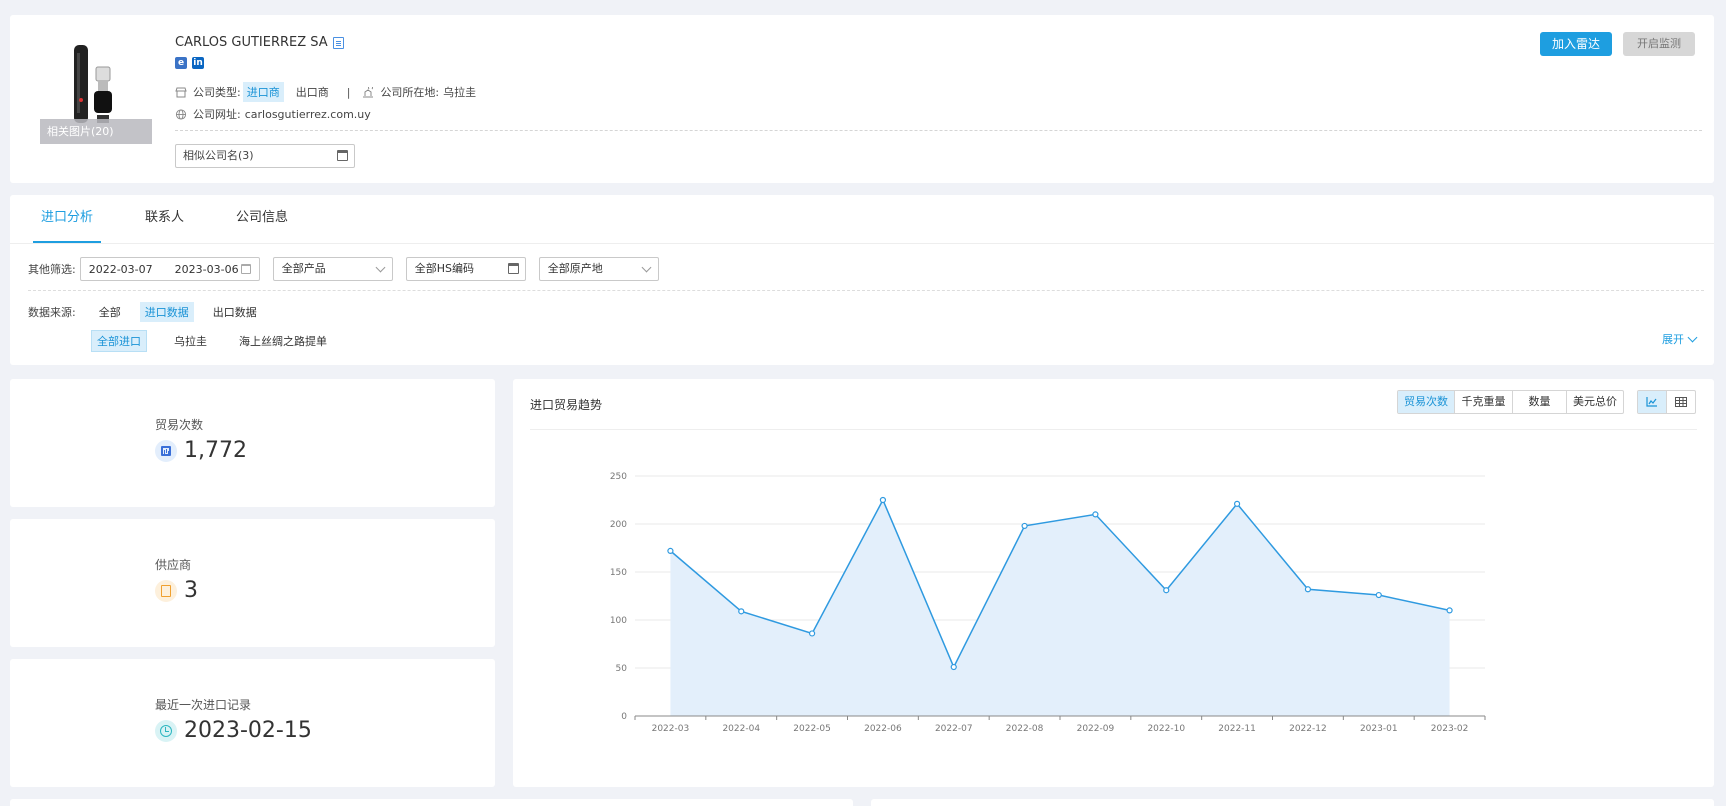 This screenshot has width=1726, height=806. Describe the element at coordinates (189, 63) in the screenshot. I see `social-links: e in` at that location.